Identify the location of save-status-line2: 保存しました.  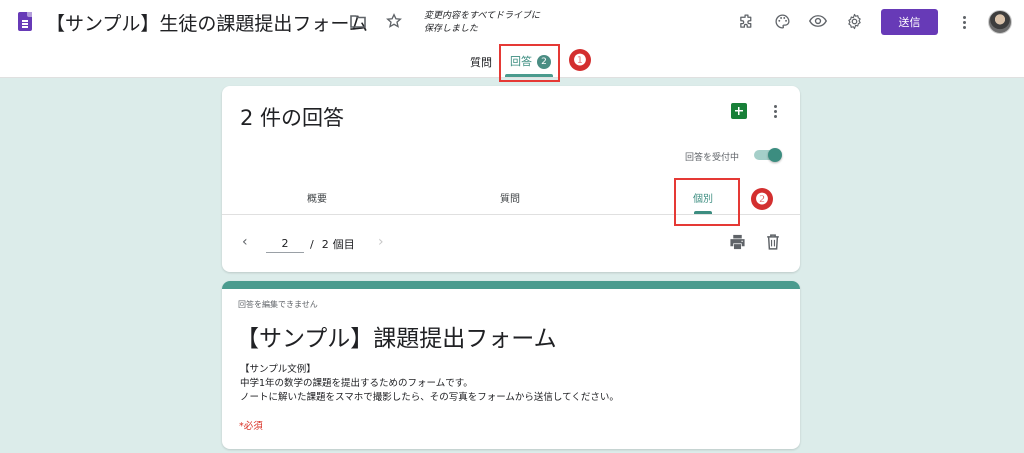
(451, 29).